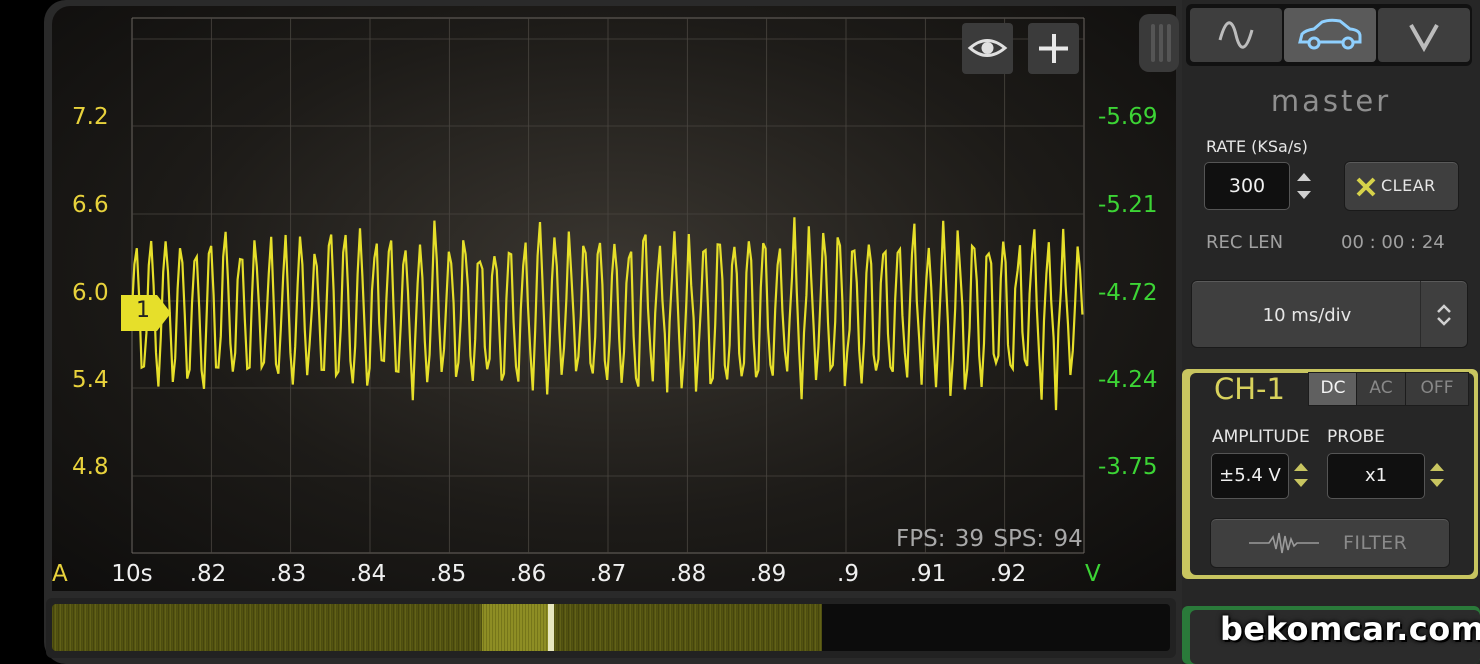 This screenshot has height=664, width=1480. What do you see at coordinates (1381, 389) in the screenshot?
I see `coupling-ac: AC` at bounding box center [1381, 389].